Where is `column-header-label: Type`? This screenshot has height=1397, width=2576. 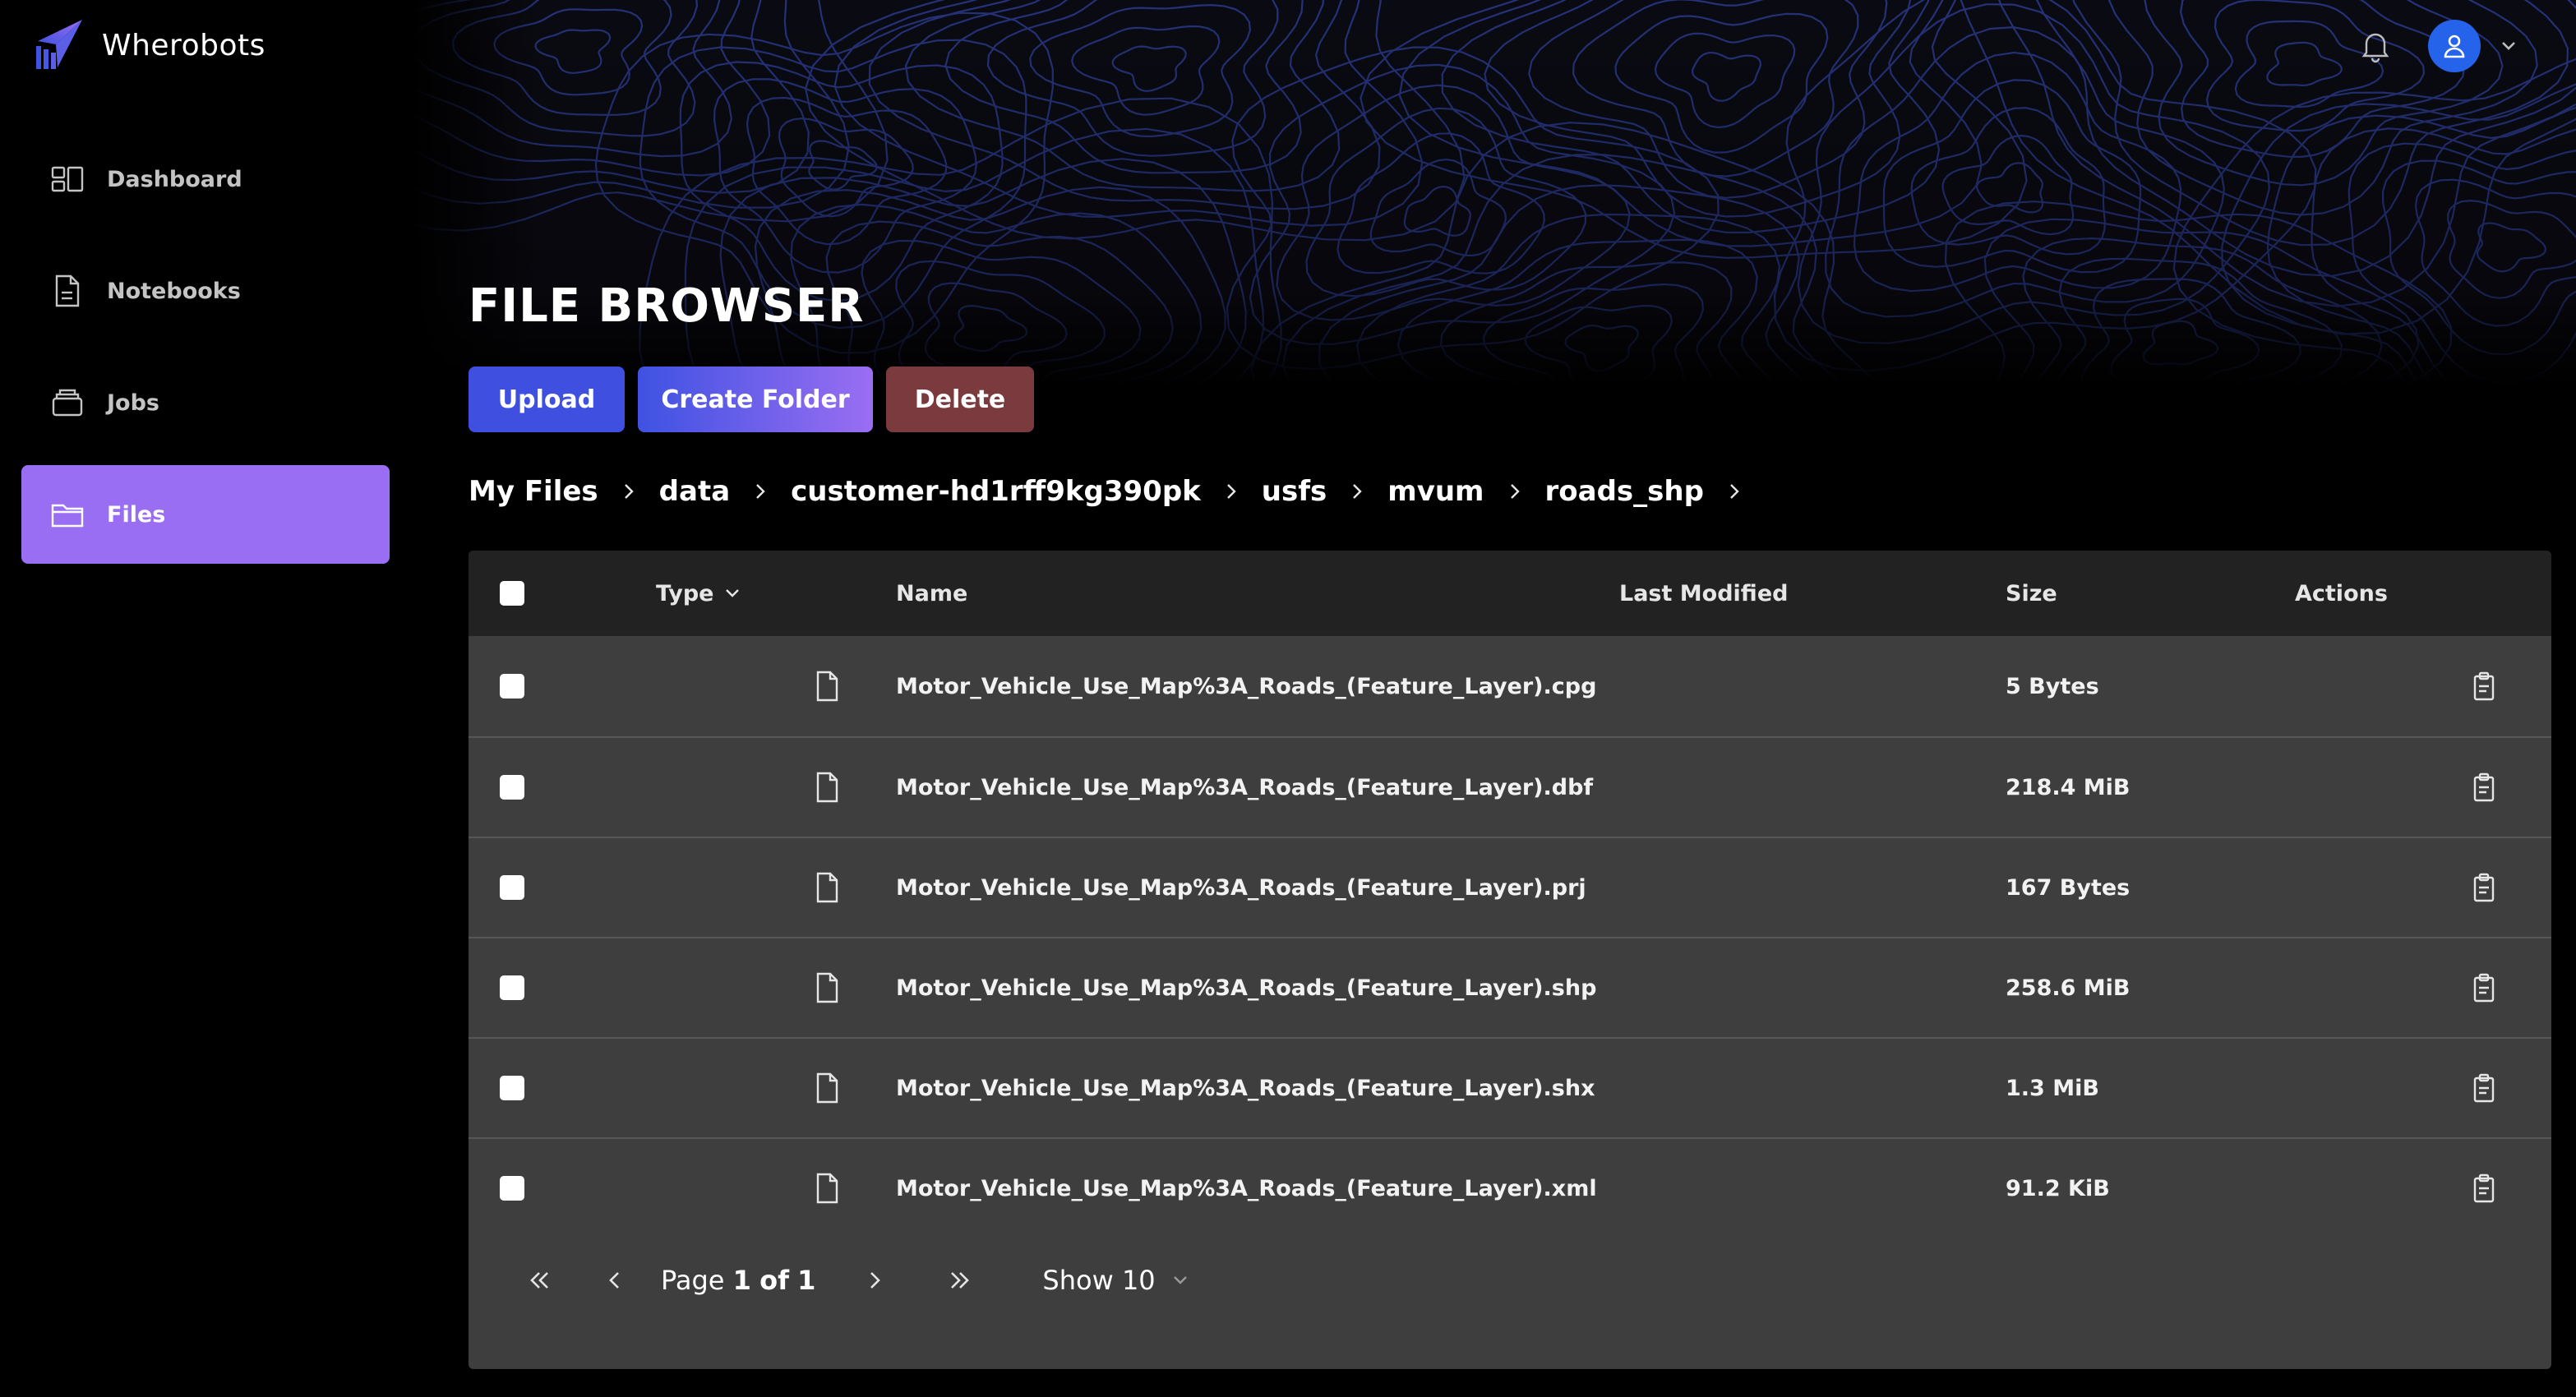 column-header-label: Type is located at coordinates (685, 593).